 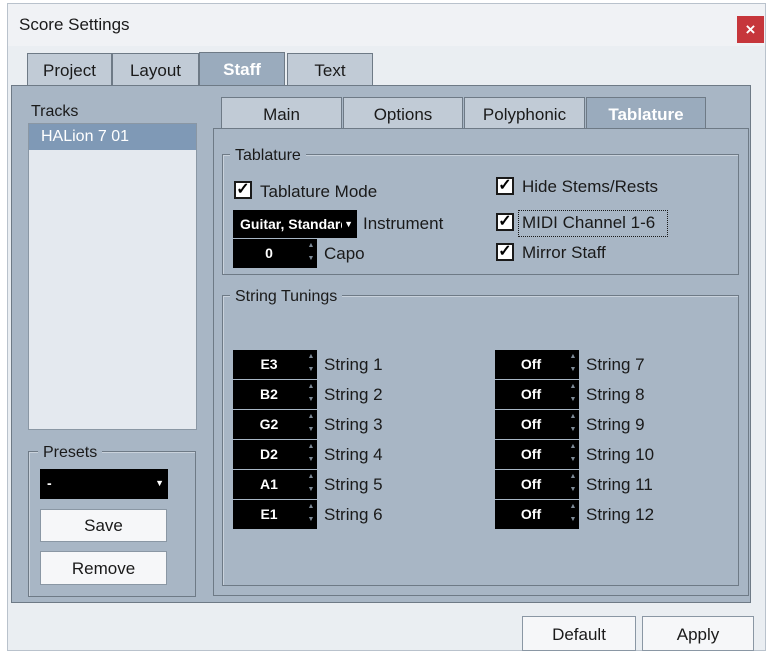 I want to click on mirror-staff-checkbox: ✓, so click(x=505, y=252).